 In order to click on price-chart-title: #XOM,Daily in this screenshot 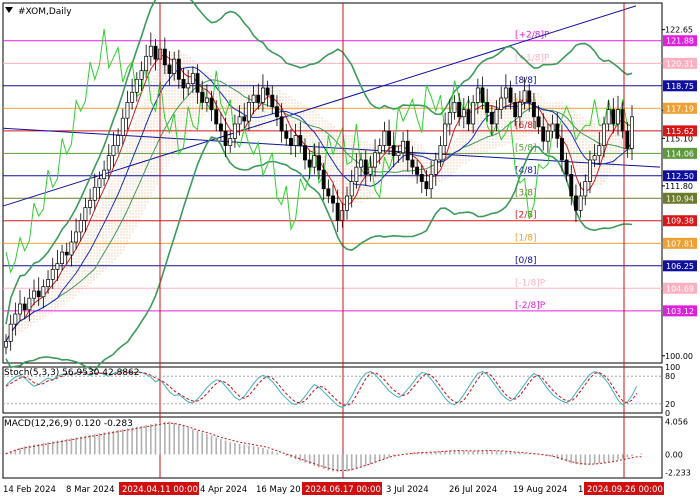, I will do `click(45, 12)`.